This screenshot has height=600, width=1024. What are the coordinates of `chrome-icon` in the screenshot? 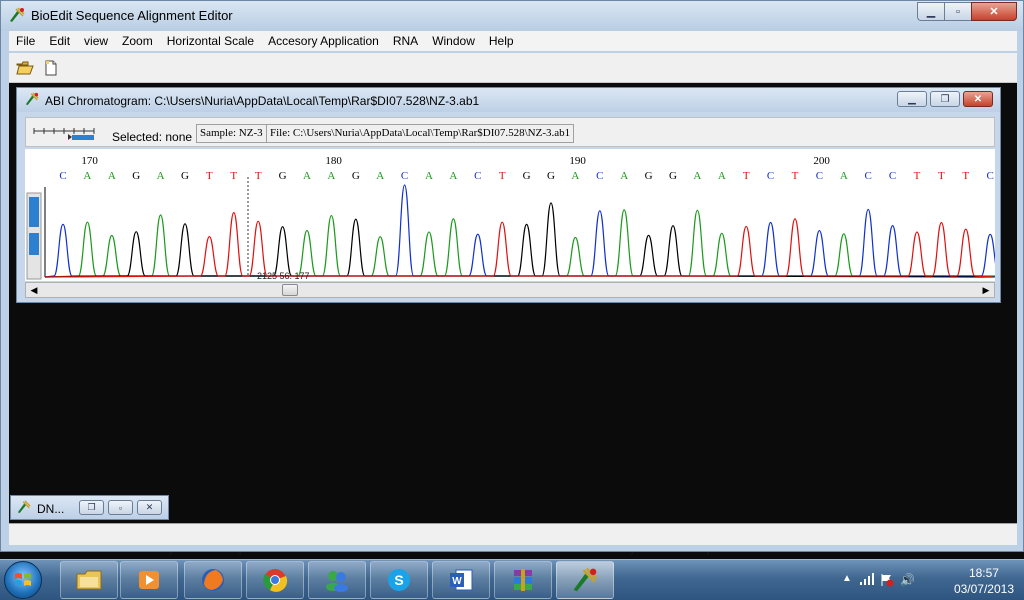 It's located at (275, 580).